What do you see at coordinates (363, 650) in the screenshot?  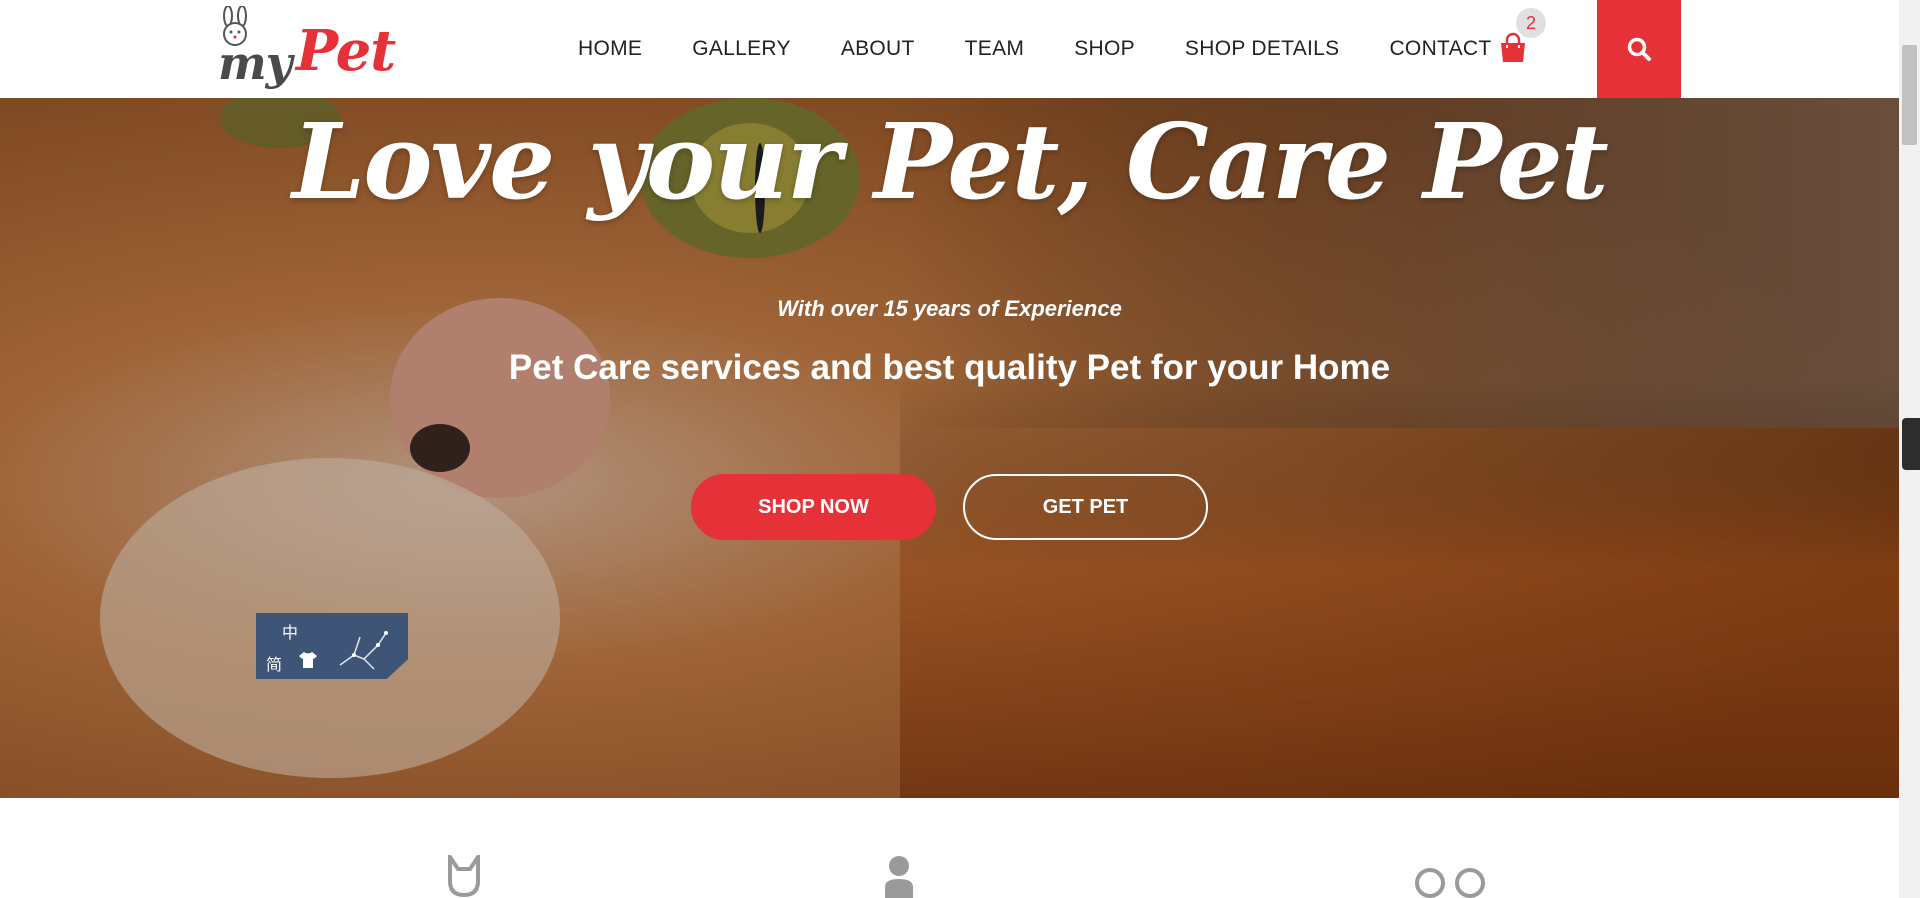 I see `constellation-icon` at bounding box center [363, 650].